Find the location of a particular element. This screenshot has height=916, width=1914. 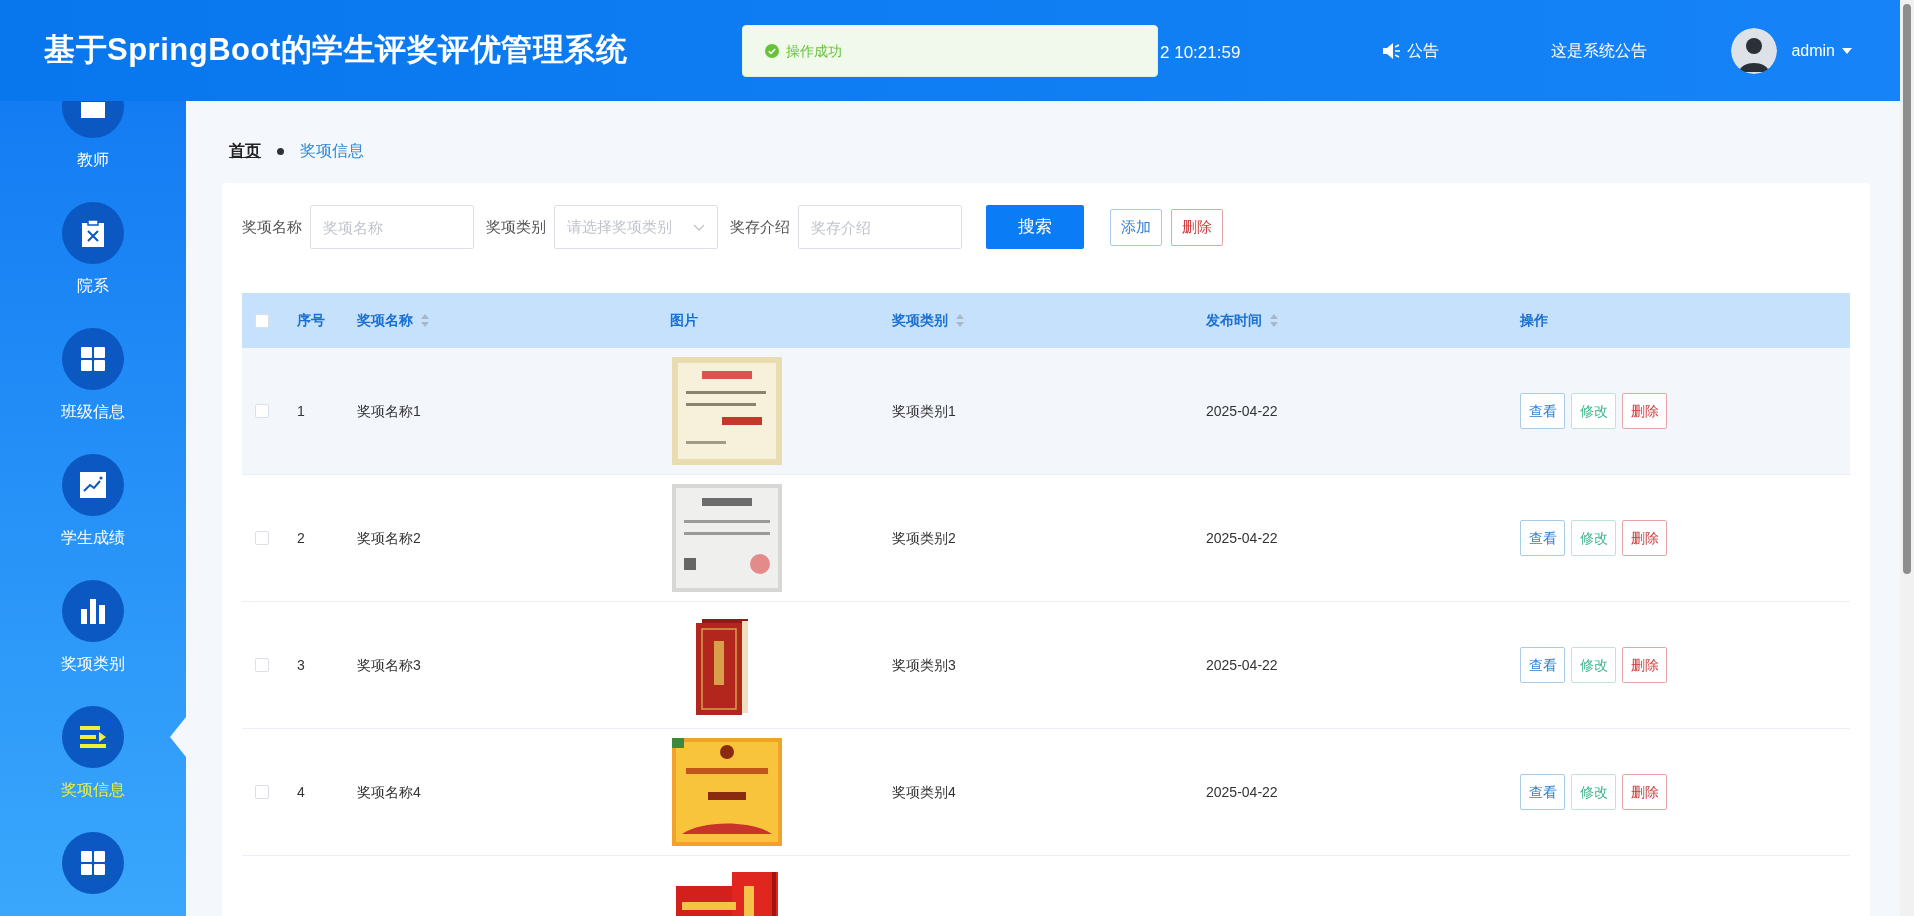

column-header: 序号 is located at coordinates (323, 320).